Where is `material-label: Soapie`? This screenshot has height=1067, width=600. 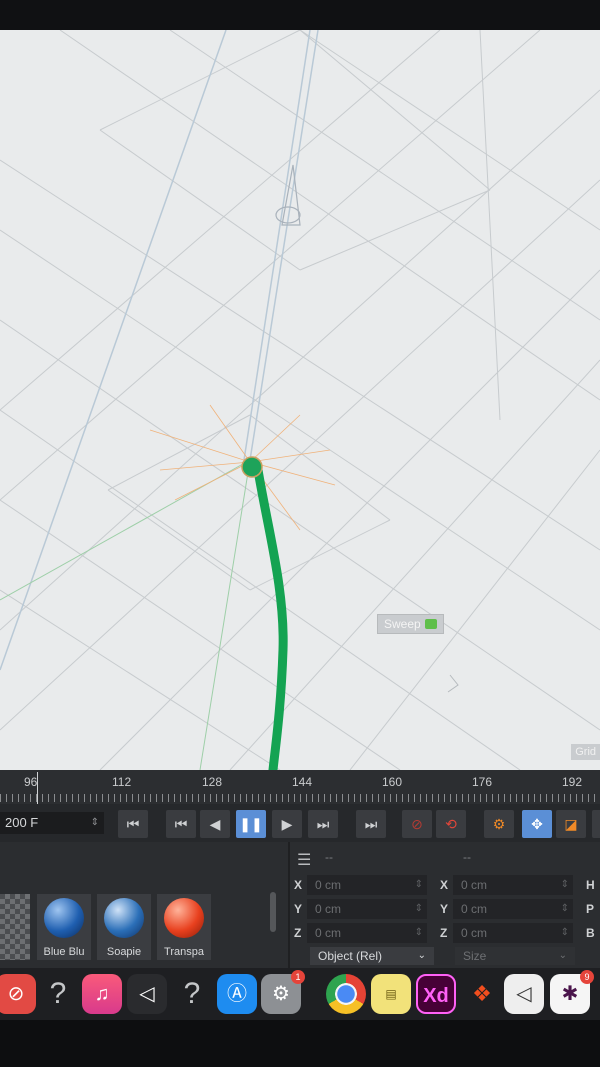
material-label: Soapie is located at coordinates (124, 952).